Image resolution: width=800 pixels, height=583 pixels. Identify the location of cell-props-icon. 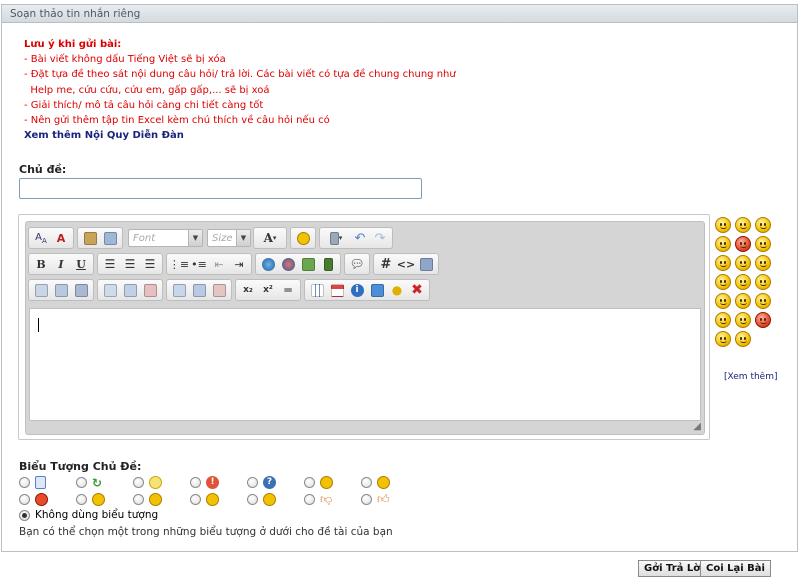
(61, 290).